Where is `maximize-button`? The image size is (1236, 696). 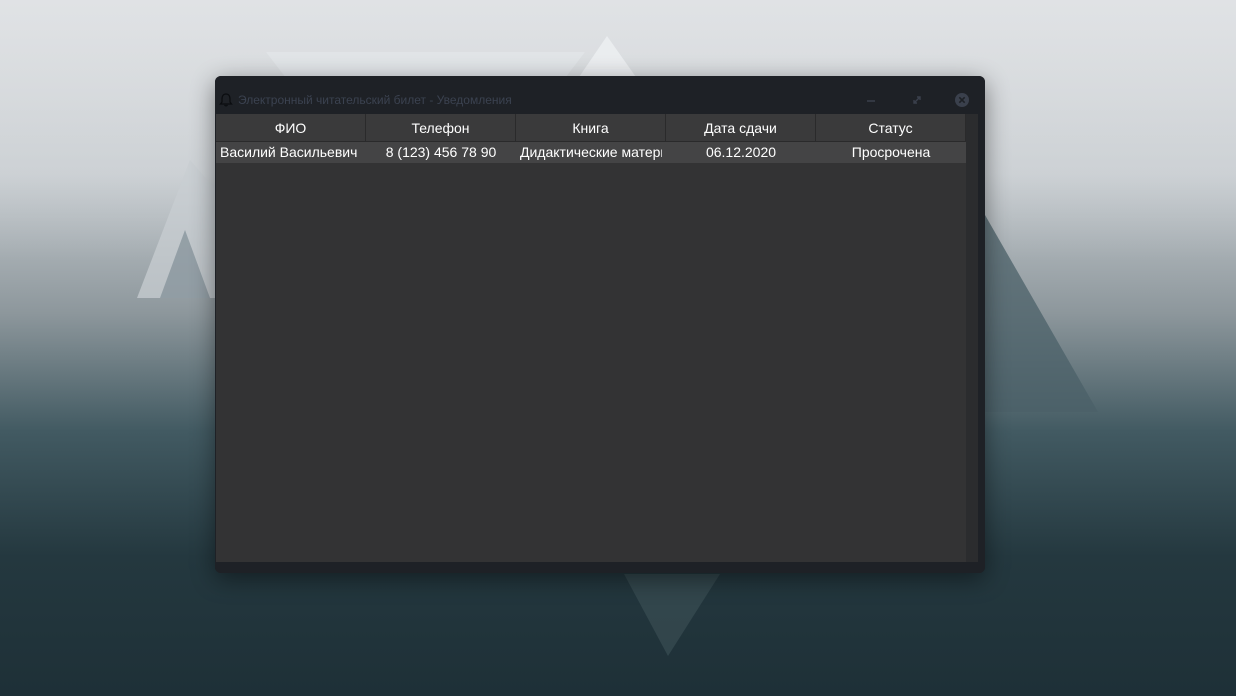
maximize-button is located at coordinates (917, 100).